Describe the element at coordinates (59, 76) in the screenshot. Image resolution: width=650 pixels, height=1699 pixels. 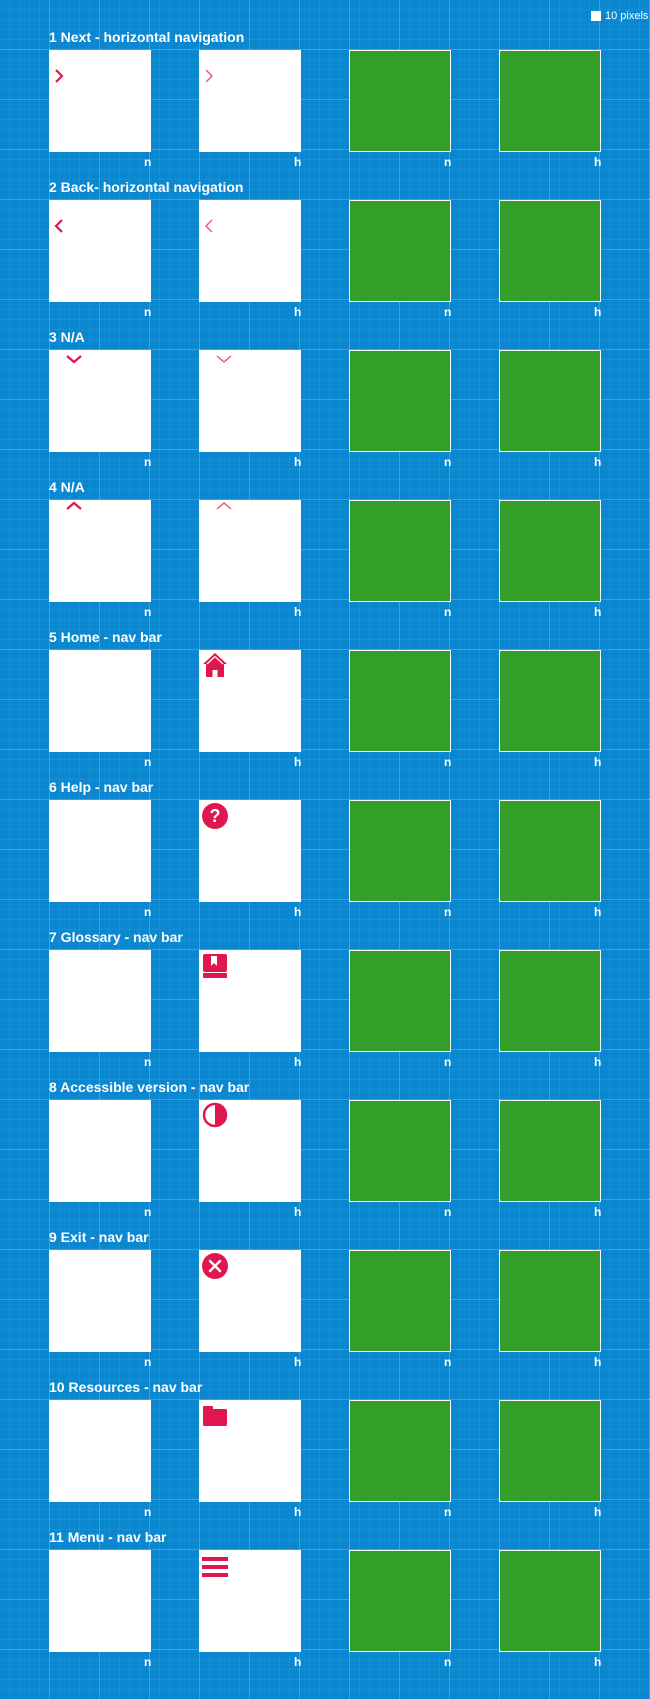
I see `chevron-right-icon` at that location.